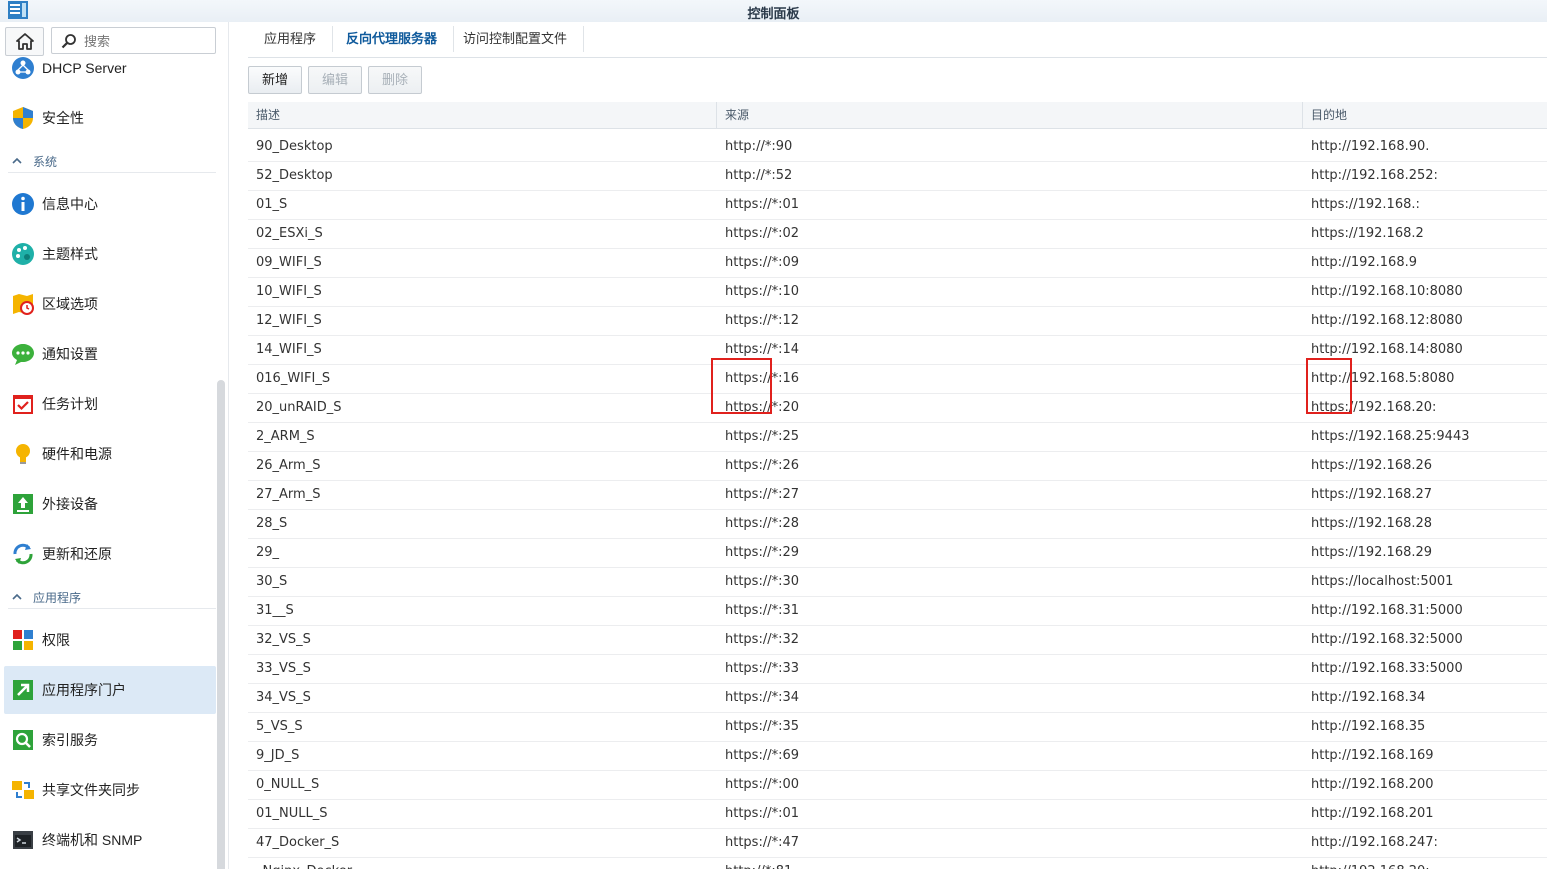  I want to click on table-row: 90_Desktop http://*:90 http://192.168.90., so click(897, 147).